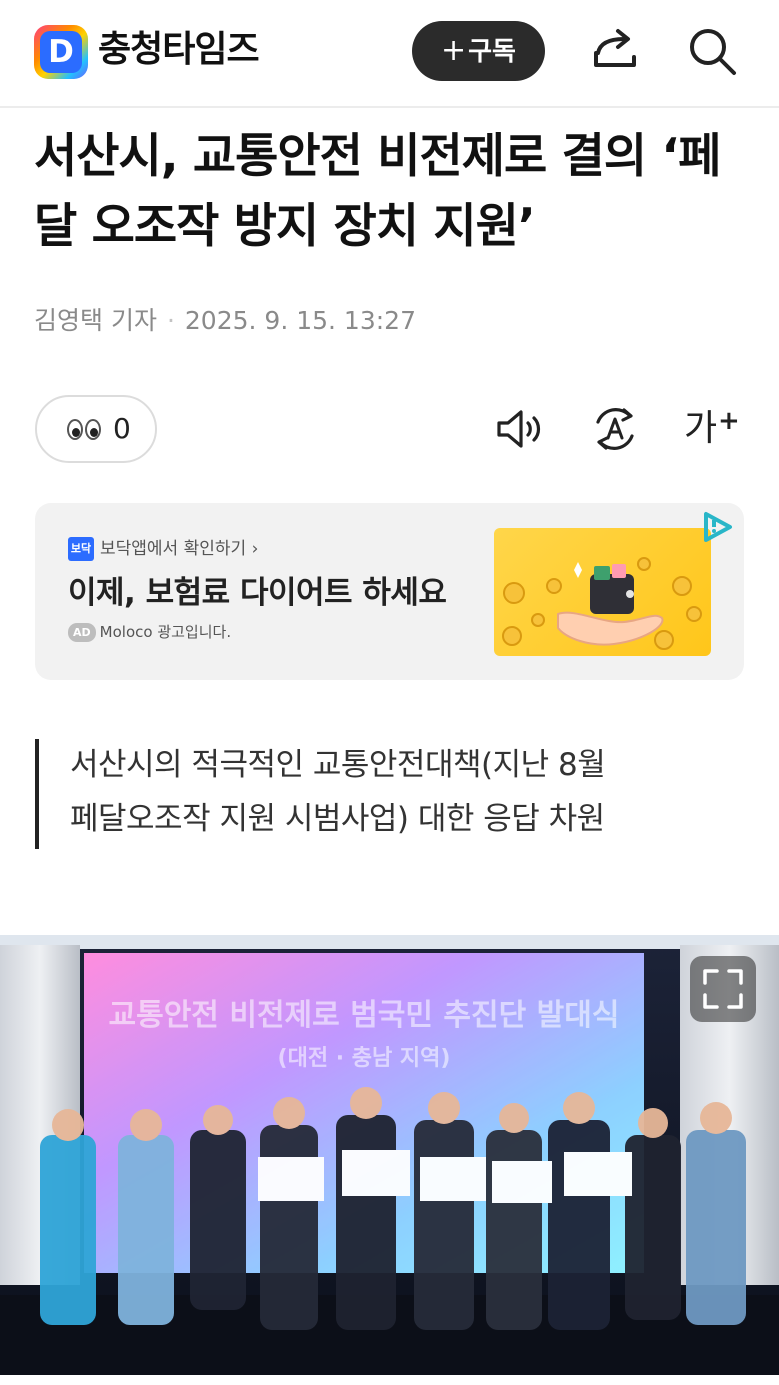  I want to click on ad-tag: AD, so click(82, 632).